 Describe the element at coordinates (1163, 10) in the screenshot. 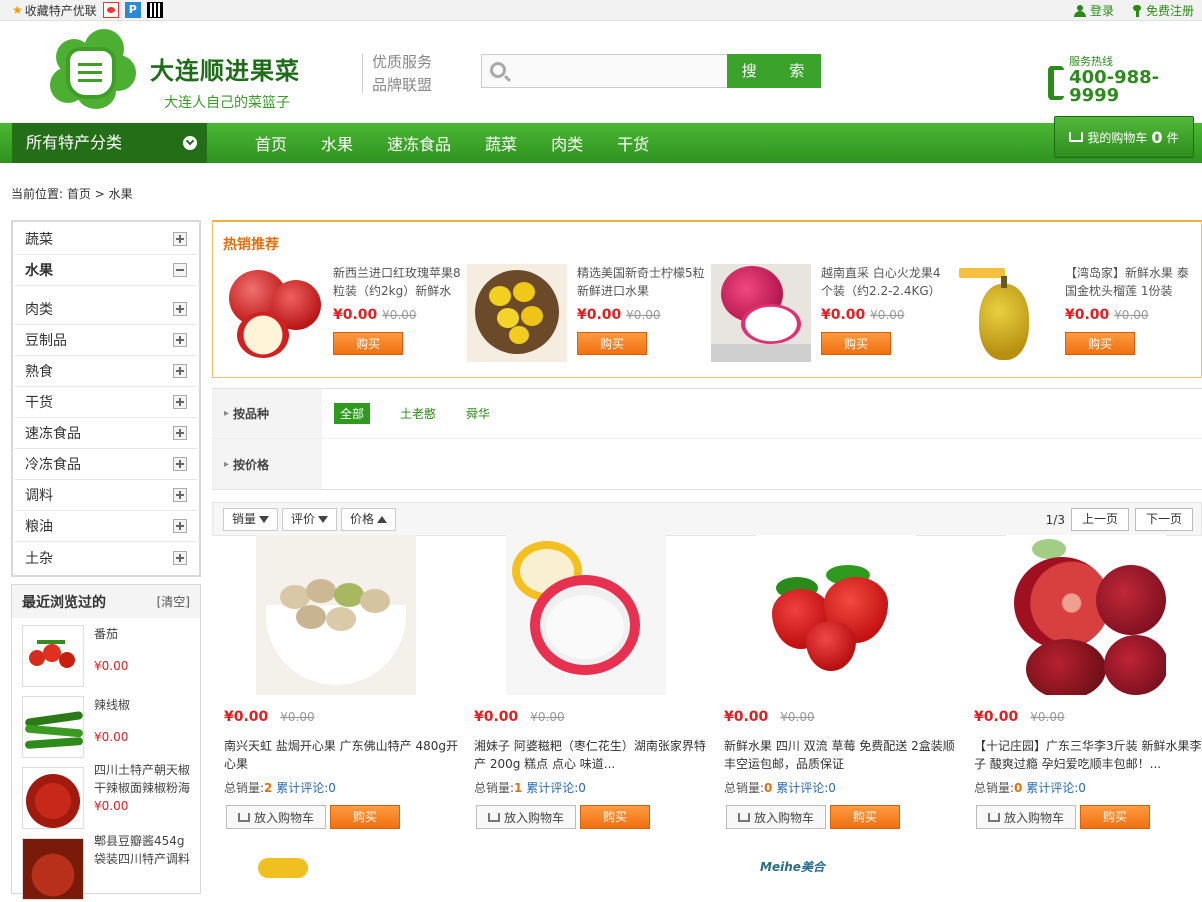

I see `register-link: 免费注册` at that location.